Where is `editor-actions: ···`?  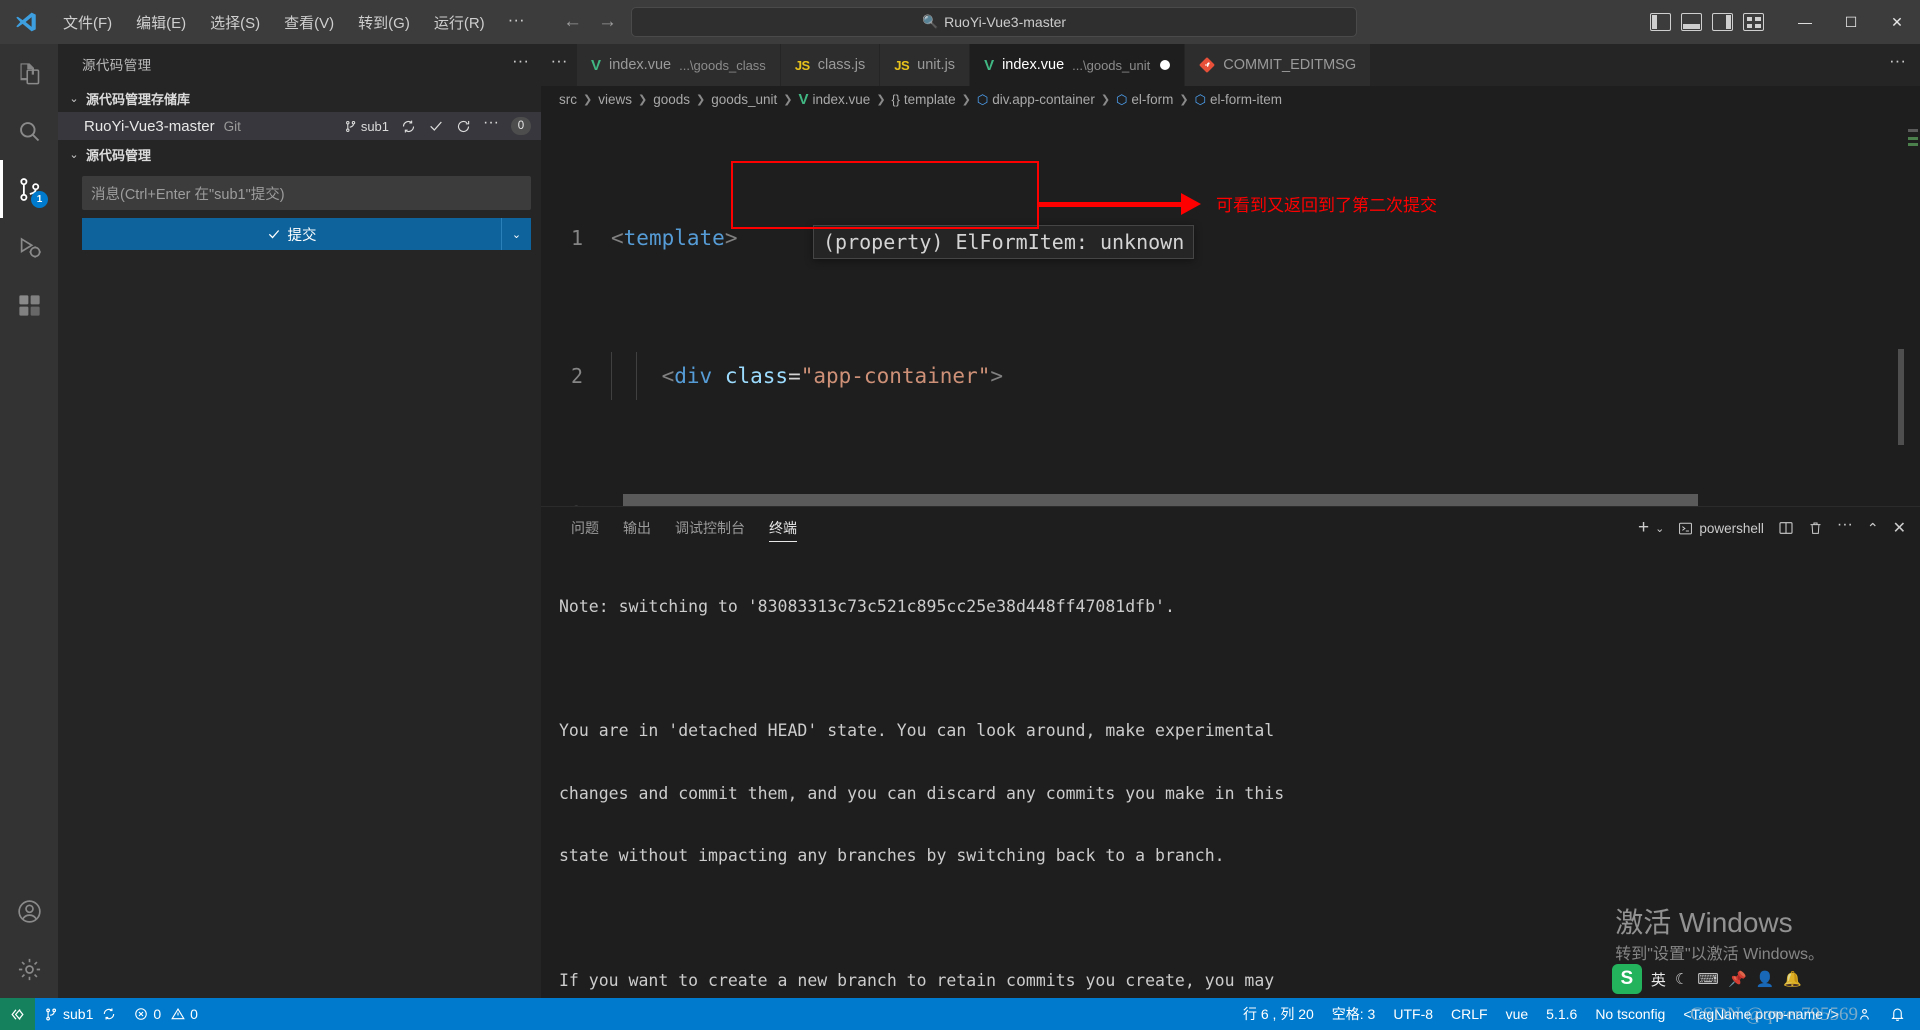 editor-actions: ··· is located at coordinates (1904, 65).